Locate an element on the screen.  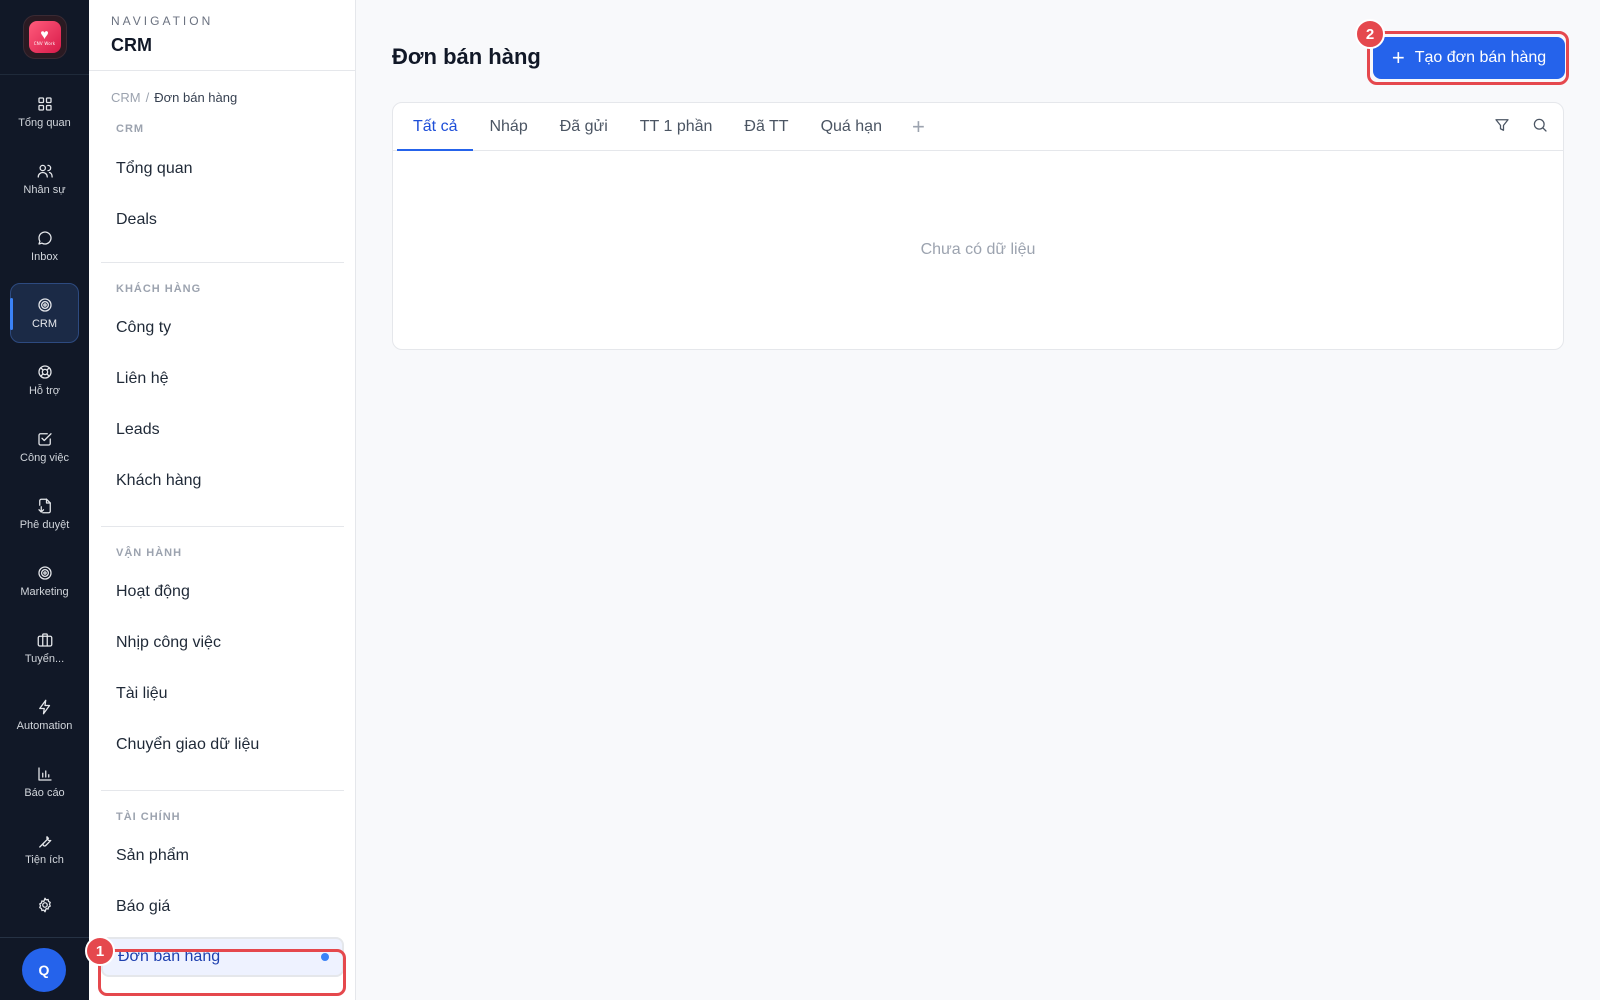
rail-item-label: Phê duyệt is located at coordinates (44, 525).